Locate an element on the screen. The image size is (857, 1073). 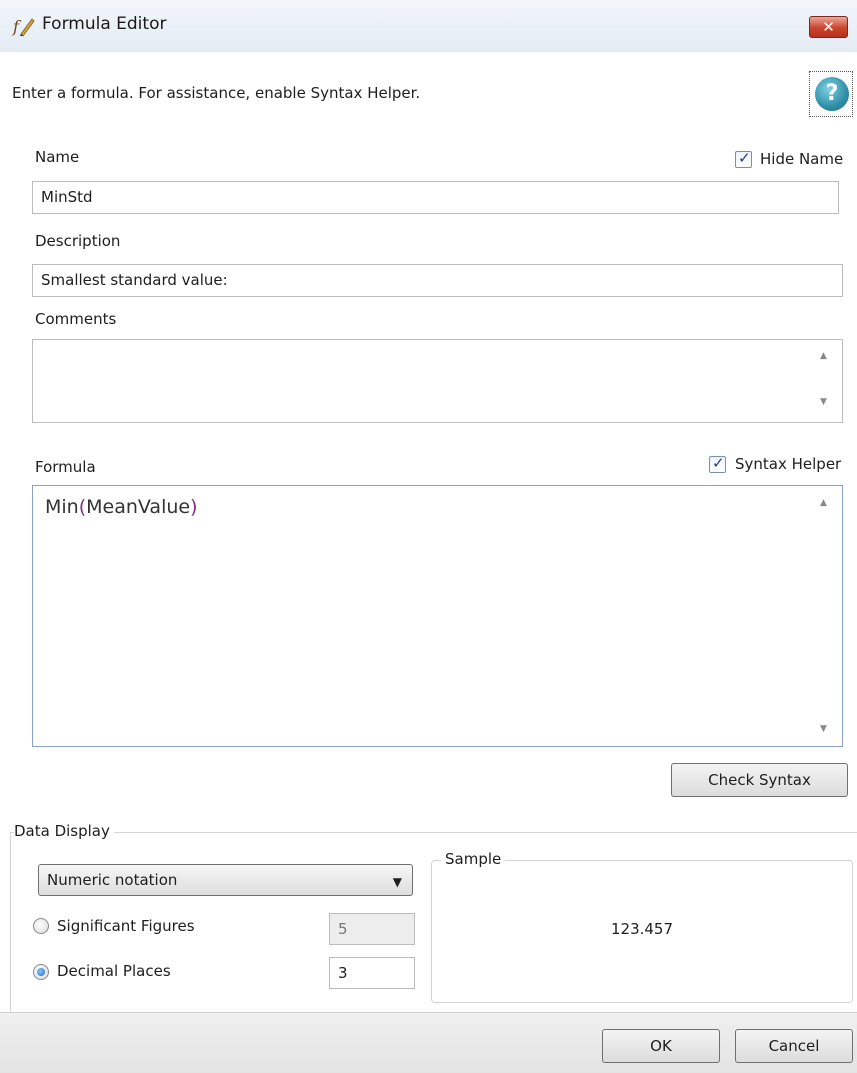
formula-fx-icon: f is located at coordinates (23, 27).